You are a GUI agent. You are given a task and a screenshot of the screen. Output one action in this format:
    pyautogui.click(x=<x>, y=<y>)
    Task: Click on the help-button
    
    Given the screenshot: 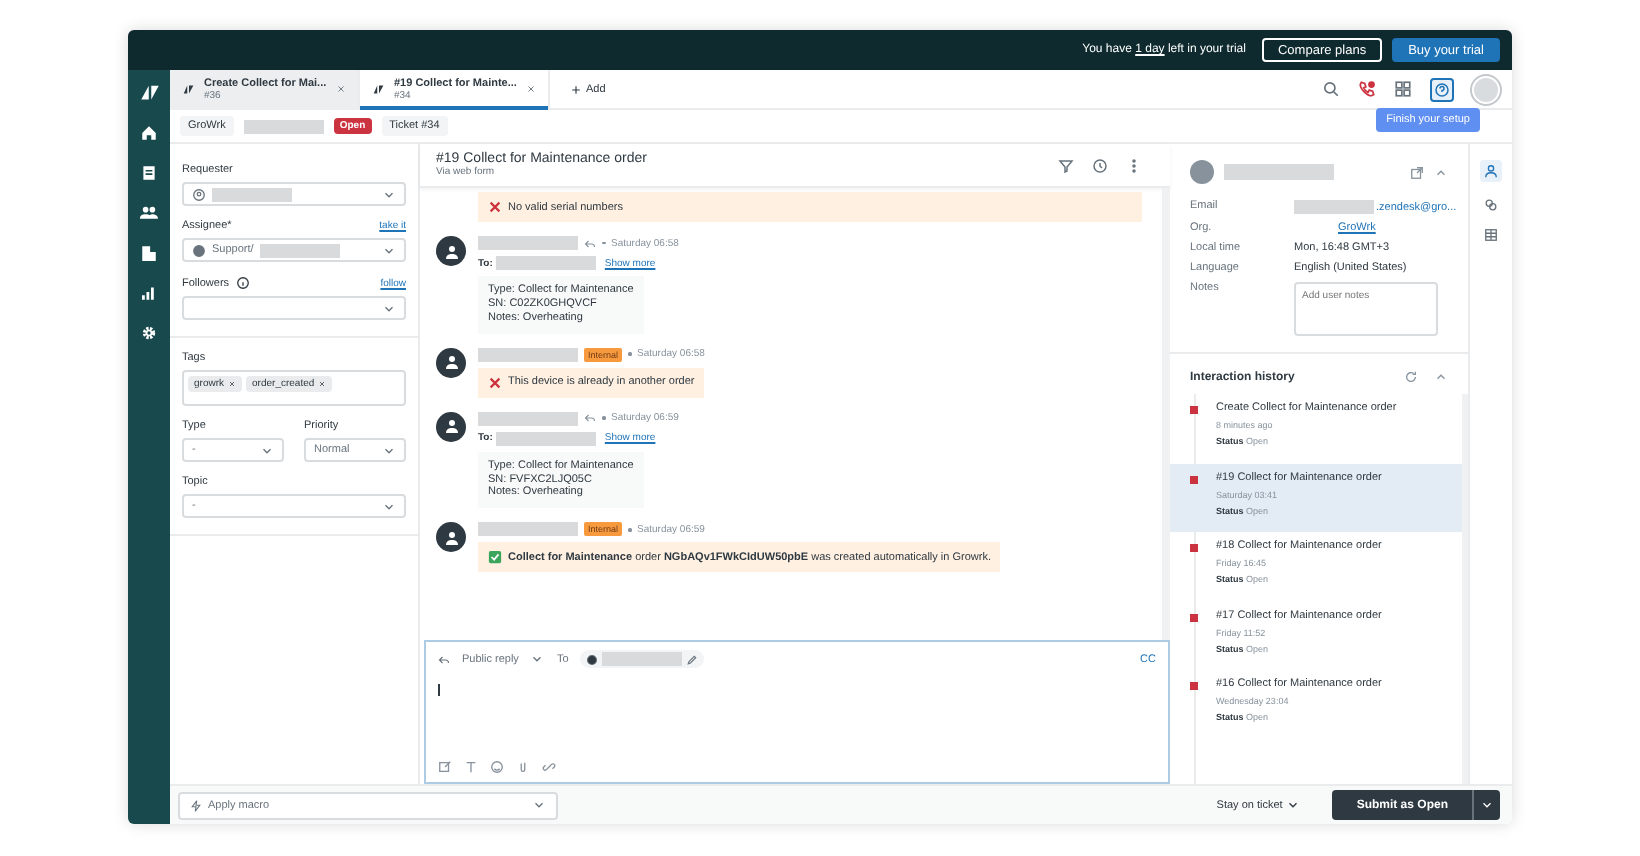 What is the action you would take?
    pyautogui.click(x=1442, y=89)
    